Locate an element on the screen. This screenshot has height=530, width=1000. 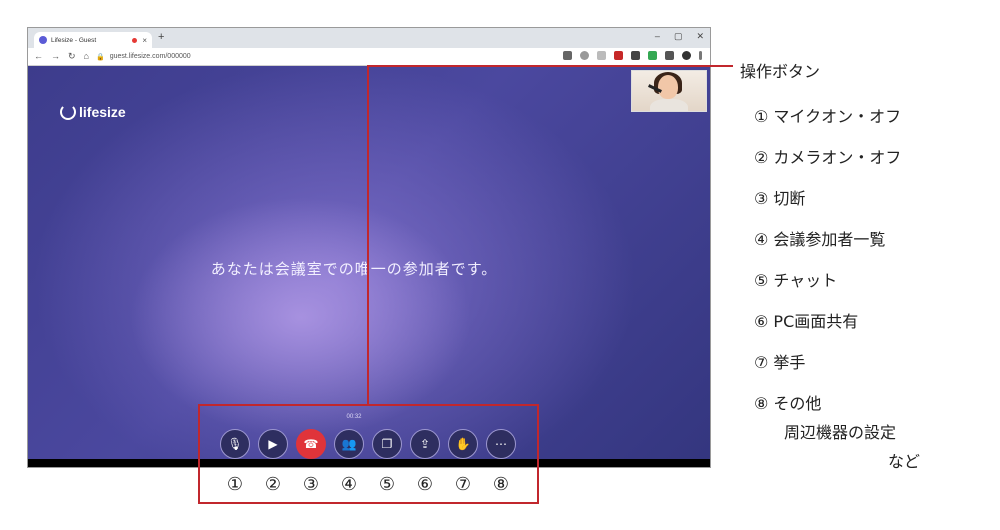
puzzle-extension-icon is located at coordinates (669, 55).